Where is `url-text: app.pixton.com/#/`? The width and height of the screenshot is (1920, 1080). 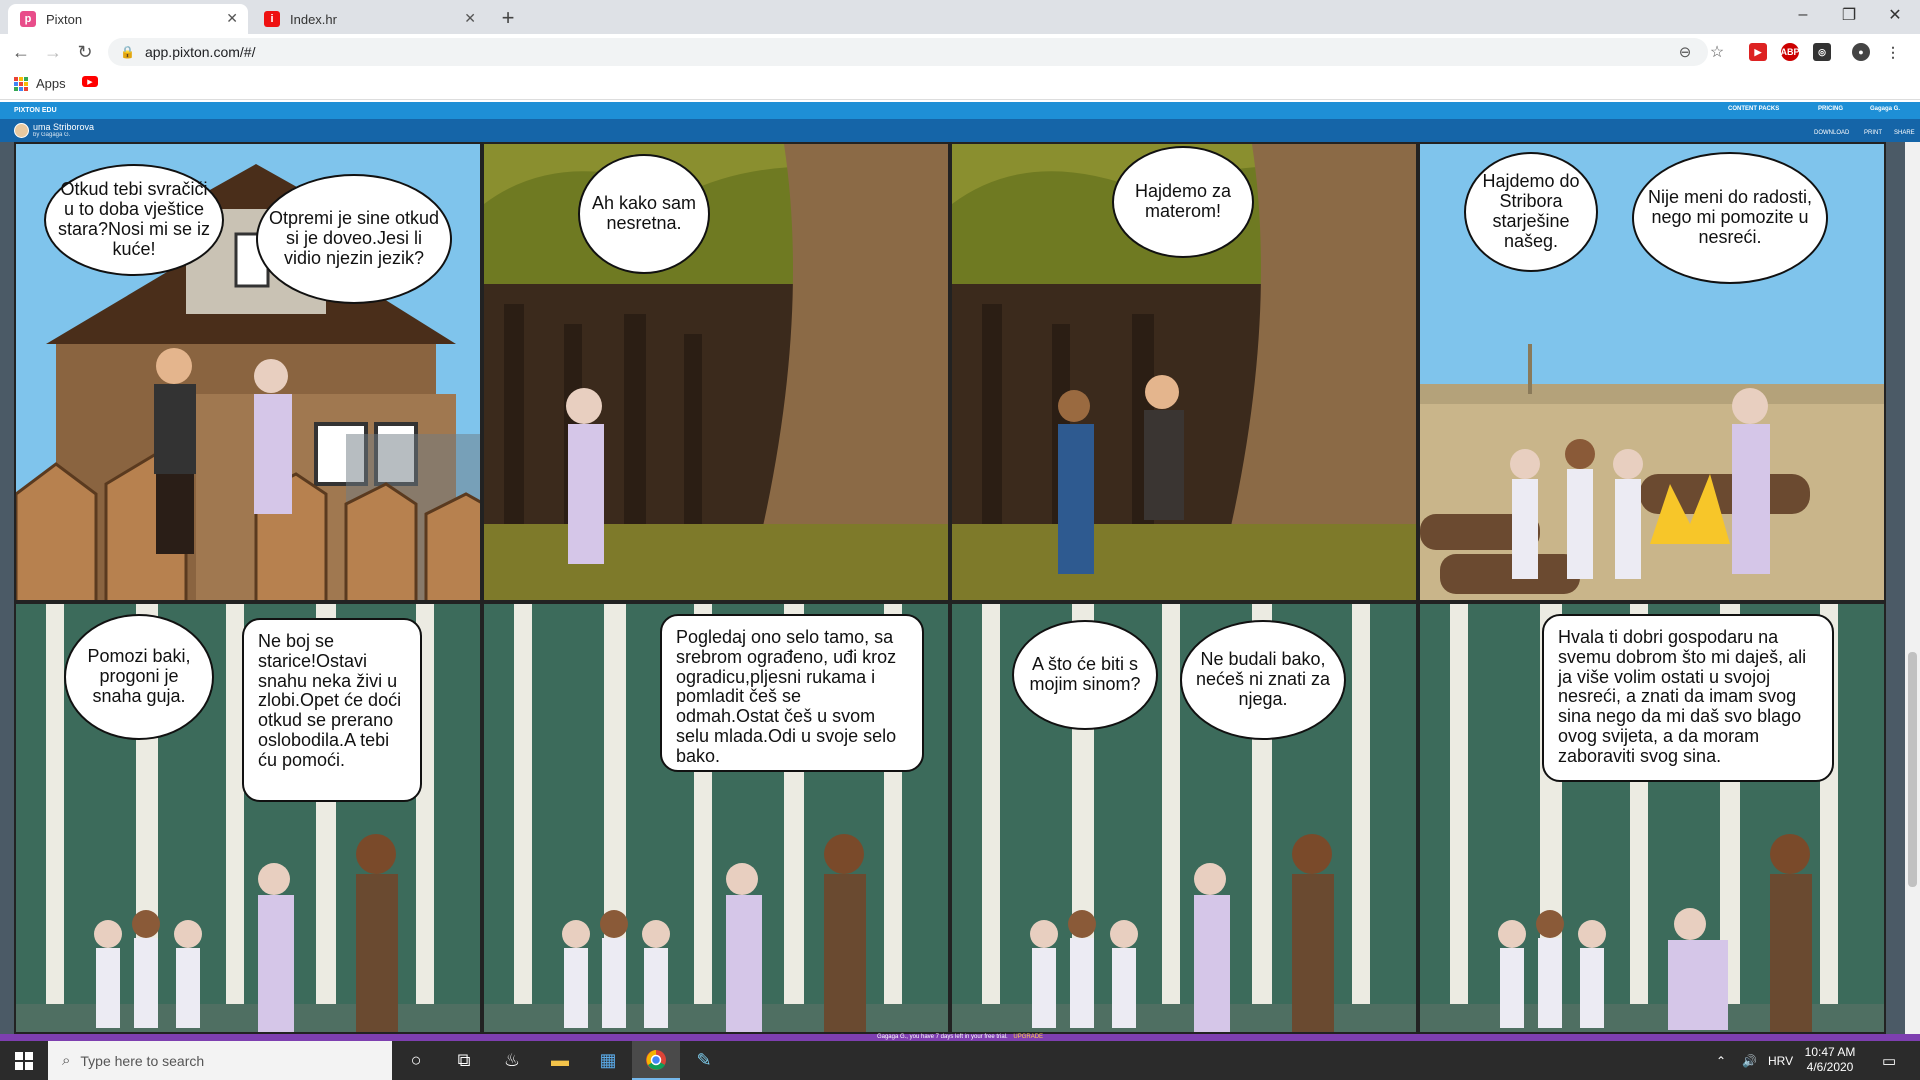
url-text: app.pixton.com/#/ is located at coordinates (200, 52).